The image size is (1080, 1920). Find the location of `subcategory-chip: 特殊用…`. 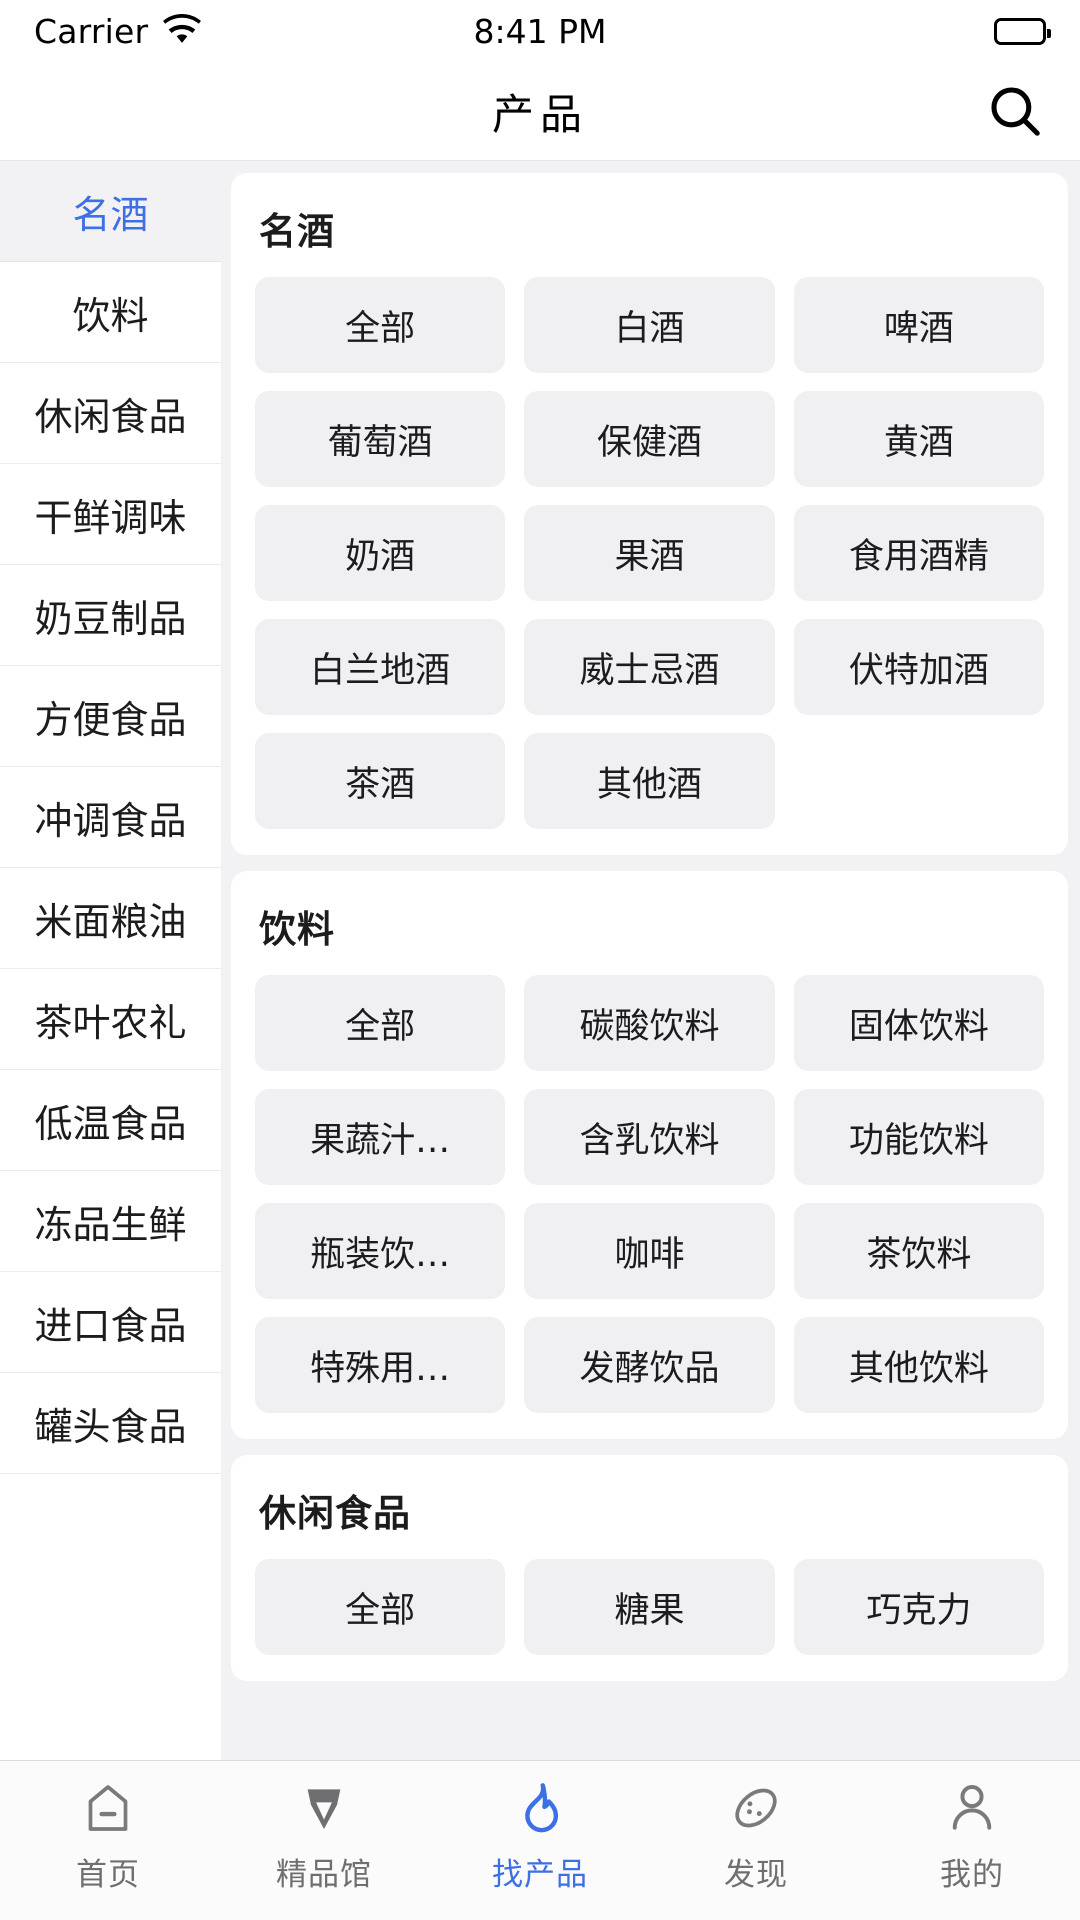

subcategory-chip: 特殊用… is located at coordinates (380, 1365).